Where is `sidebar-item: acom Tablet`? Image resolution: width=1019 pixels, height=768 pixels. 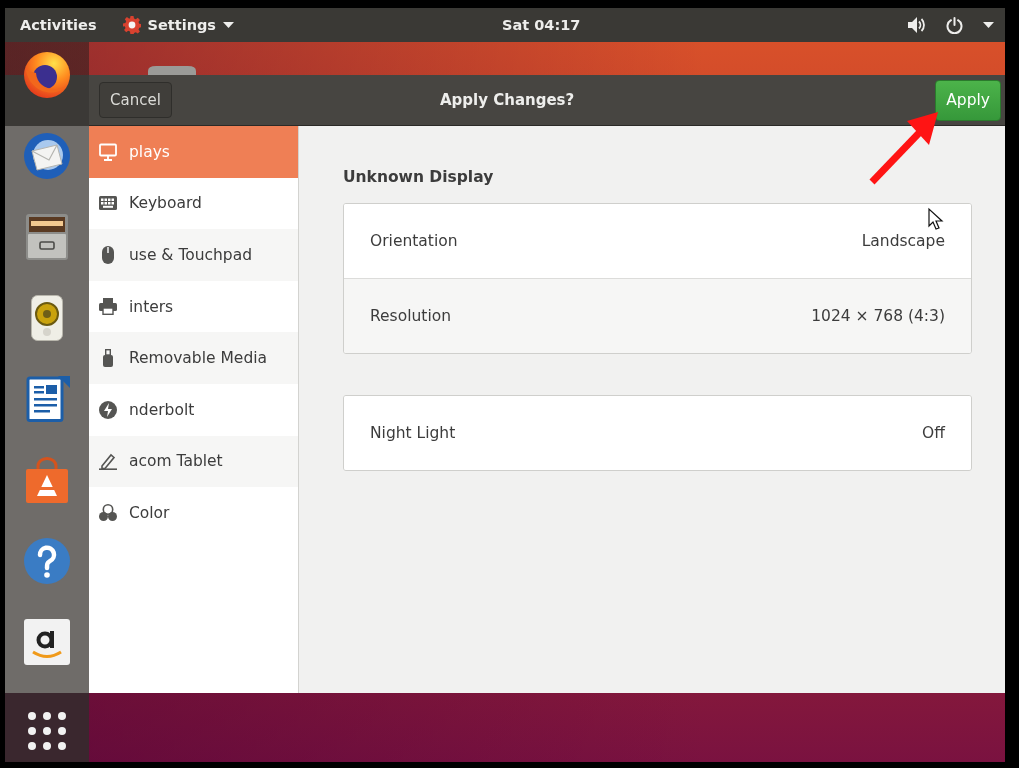 sidebar-item: acom Tablet is located at coordinates (193, 461).